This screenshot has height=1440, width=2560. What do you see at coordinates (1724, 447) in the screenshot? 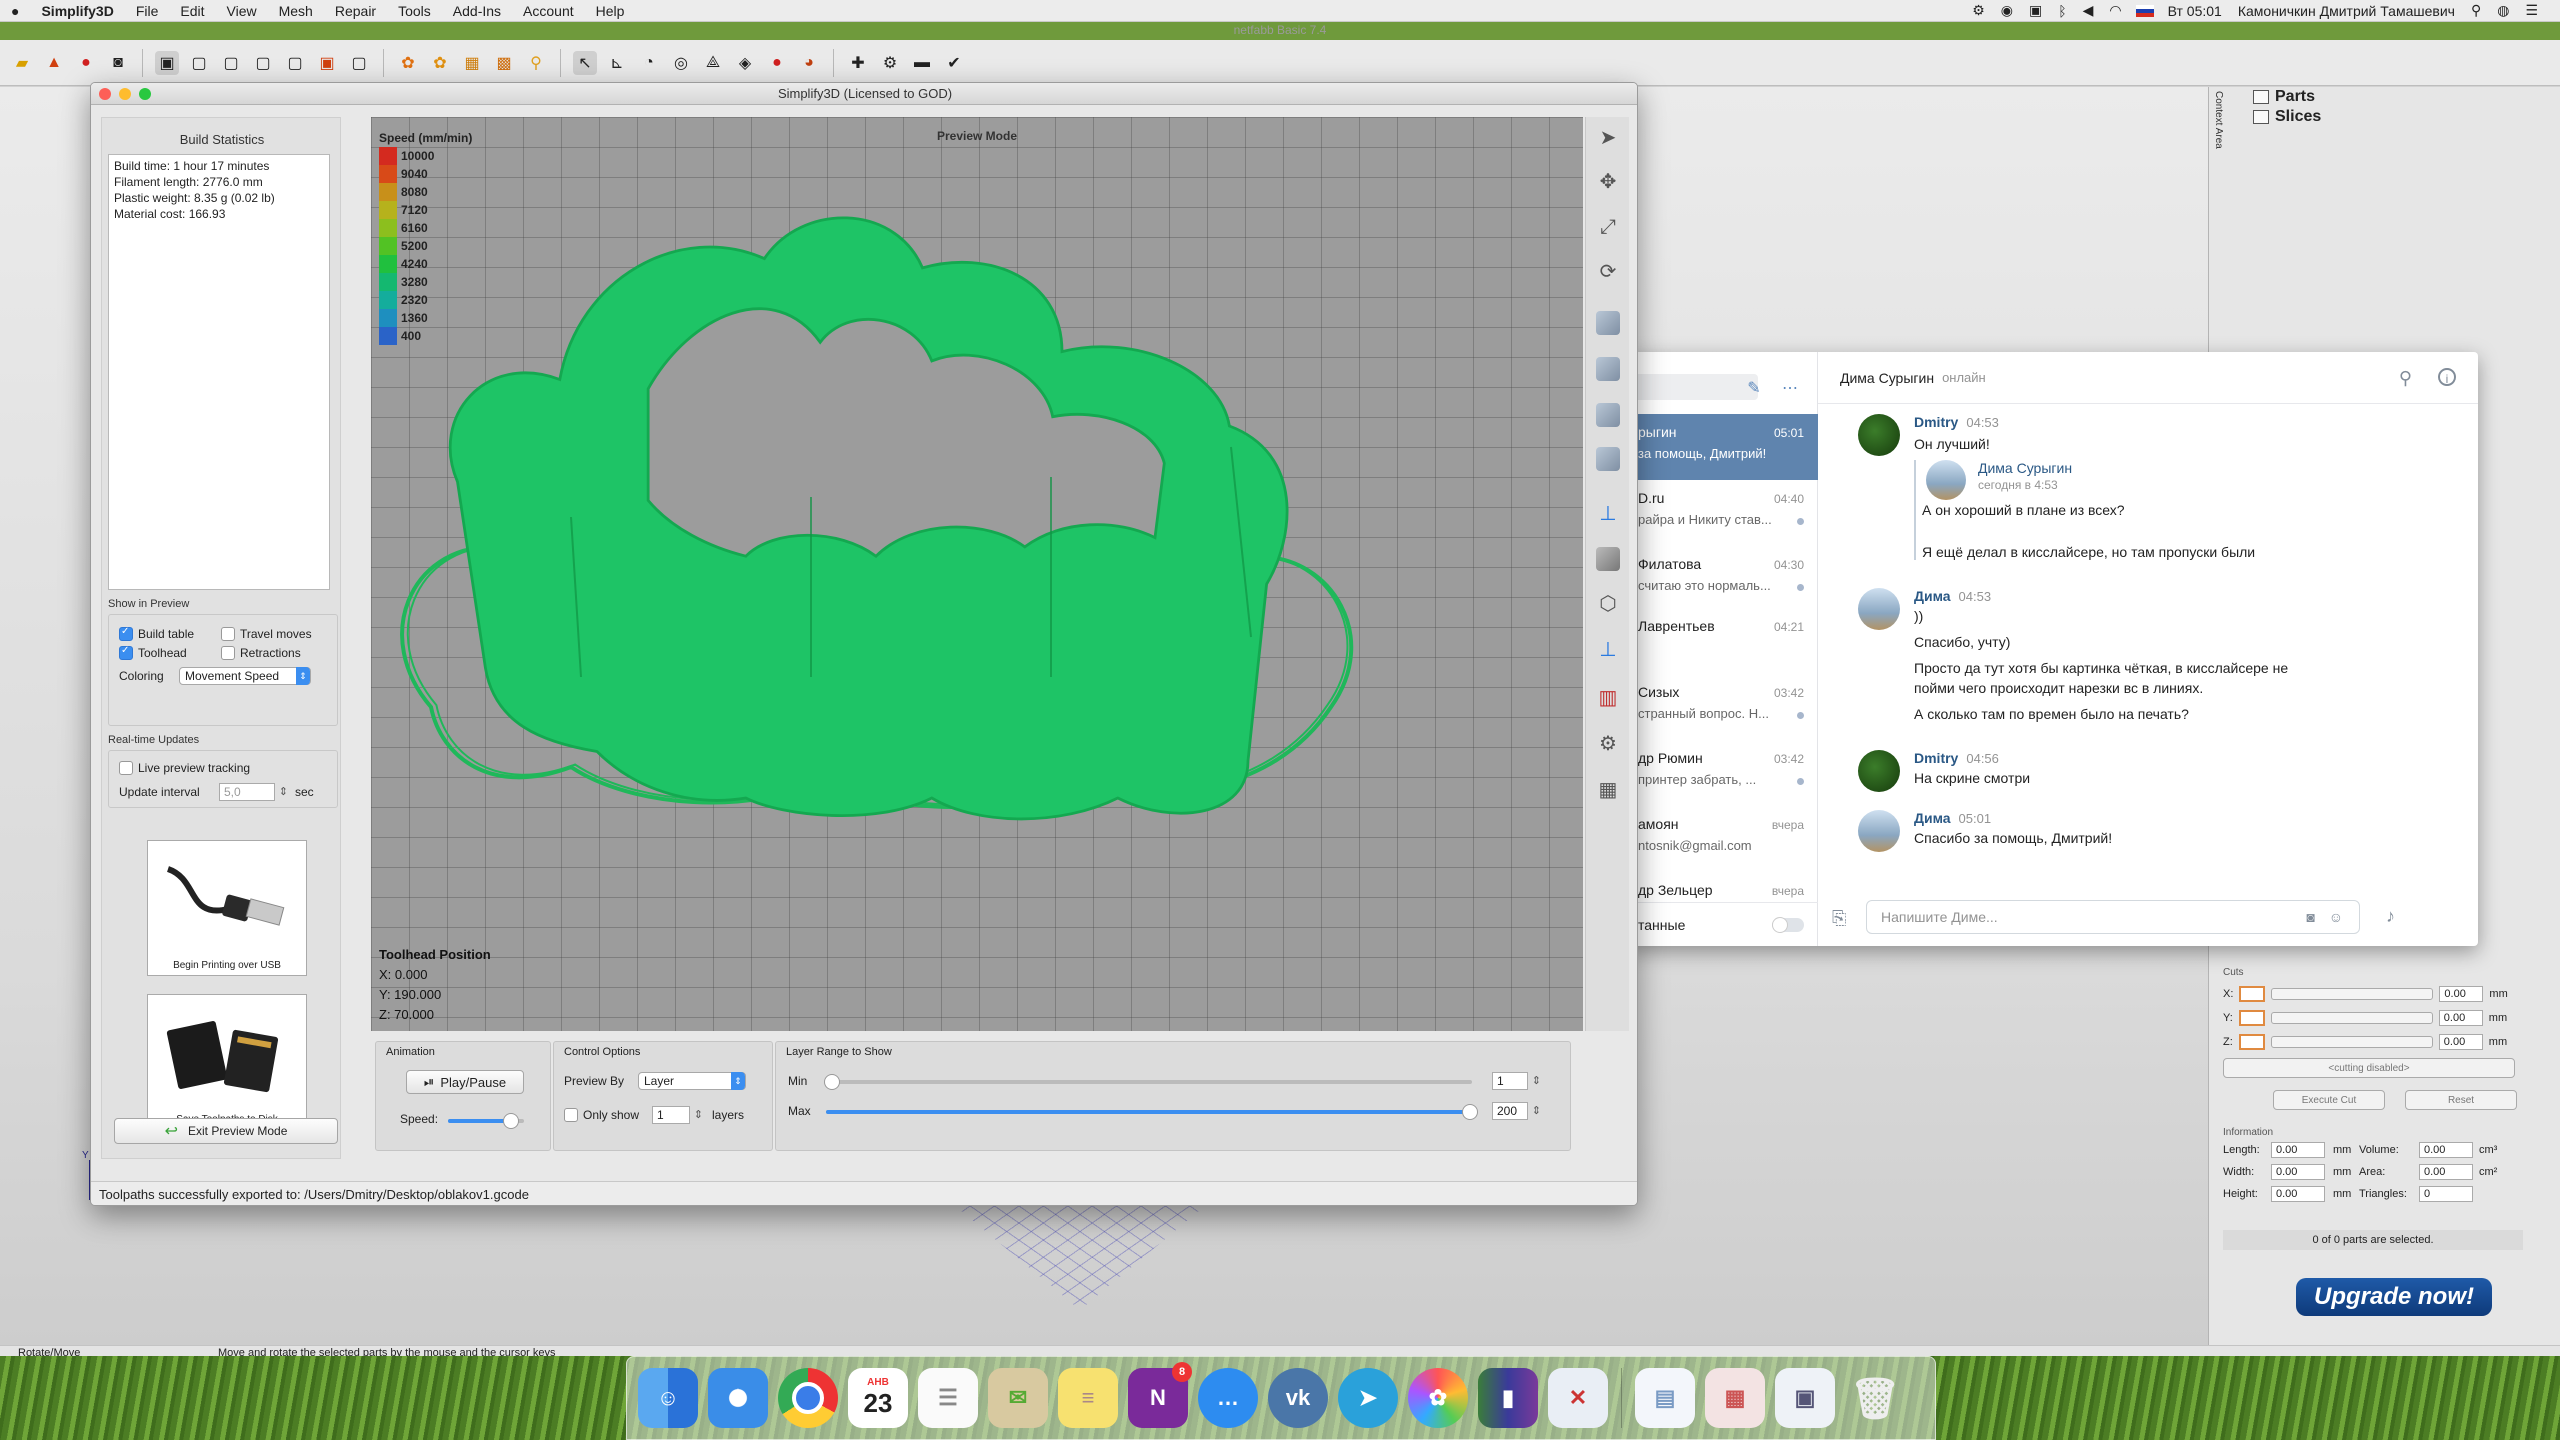
I see `dialog-item: рыгин 05:01 за помощь, Дмитрий!` at bounding box center [1724, 447].